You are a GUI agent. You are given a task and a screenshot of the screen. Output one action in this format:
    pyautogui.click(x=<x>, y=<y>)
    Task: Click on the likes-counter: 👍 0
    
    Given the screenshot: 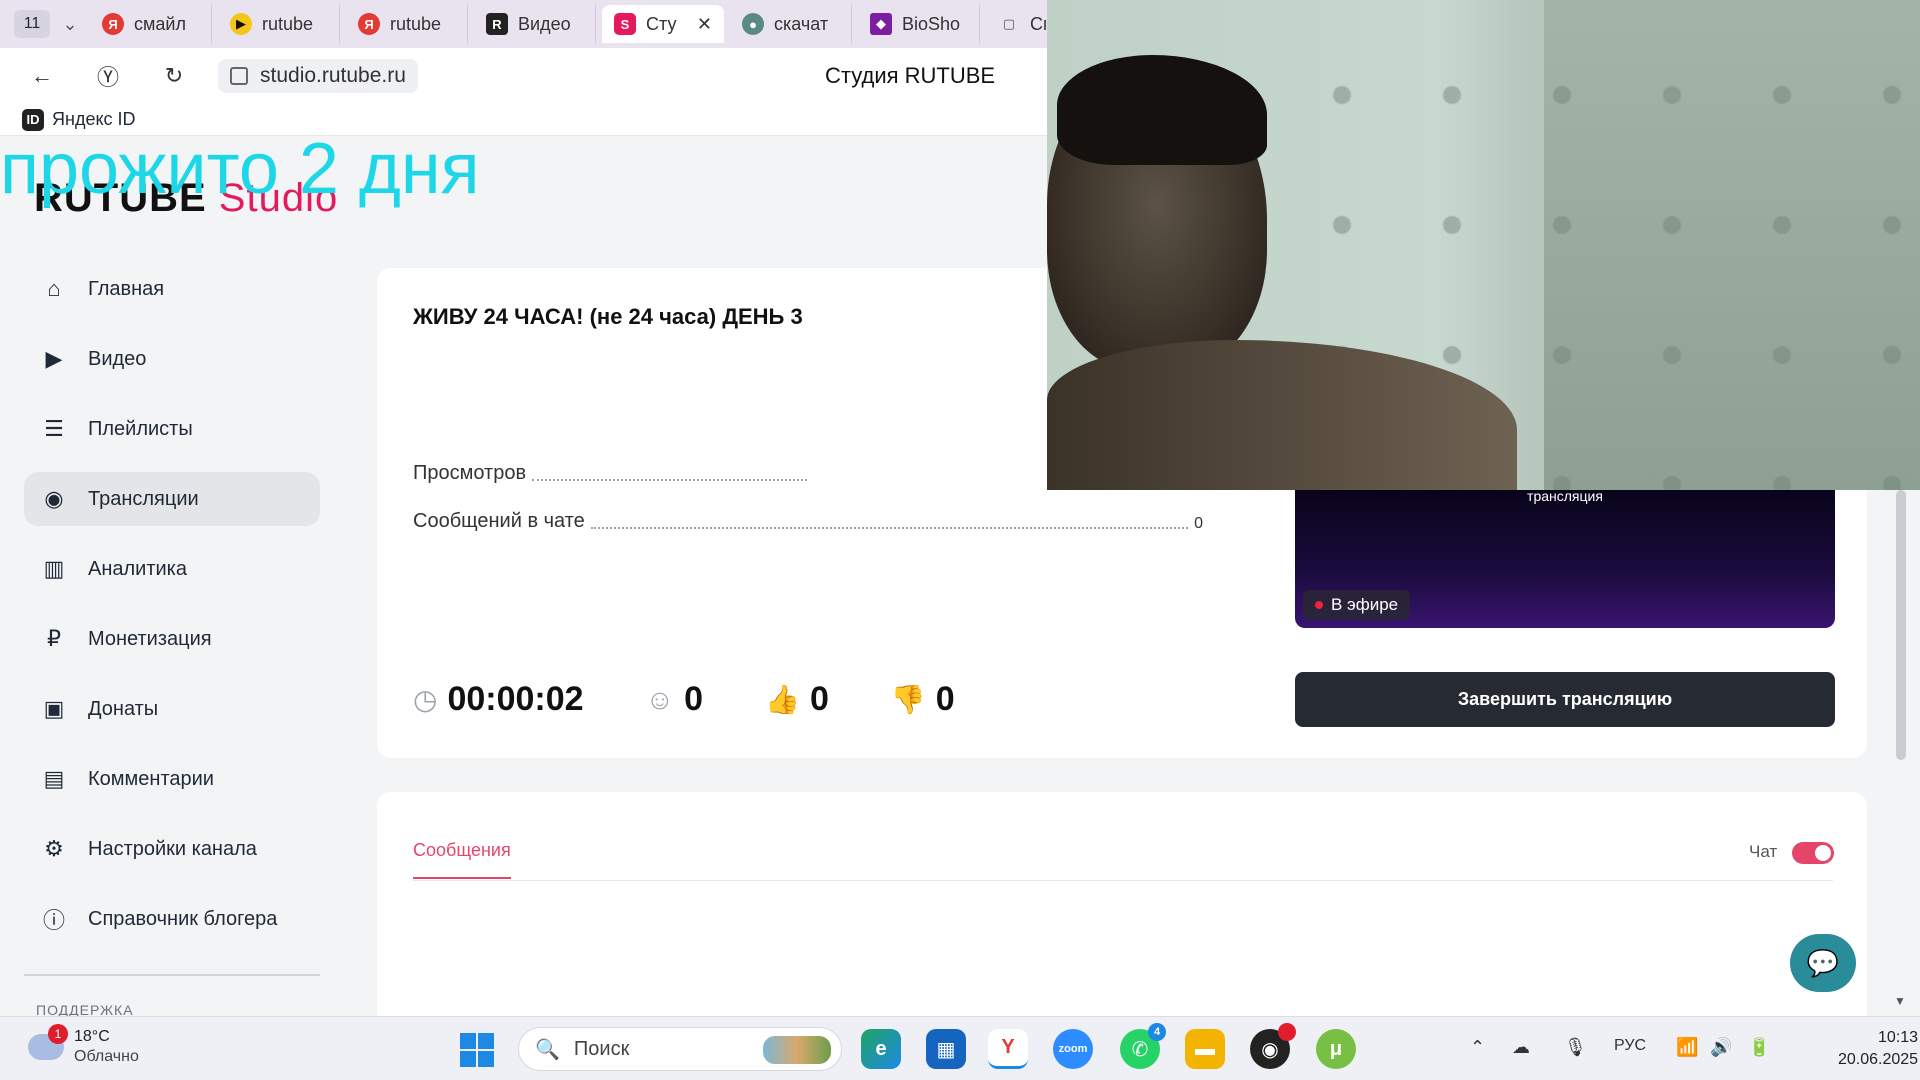 What is the action you would take?
    pyautogui.click(x=797, y=699)
    